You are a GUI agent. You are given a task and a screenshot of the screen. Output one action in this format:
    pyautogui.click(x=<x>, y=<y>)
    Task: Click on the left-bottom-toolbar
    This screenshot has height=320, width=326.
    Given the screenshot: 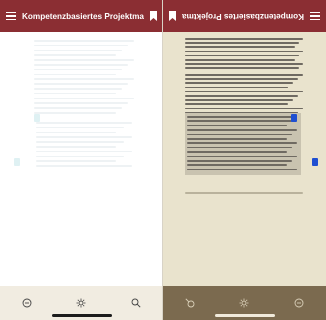 What is the action you would take?
    pyautogui.click(x=81, y=303)
    